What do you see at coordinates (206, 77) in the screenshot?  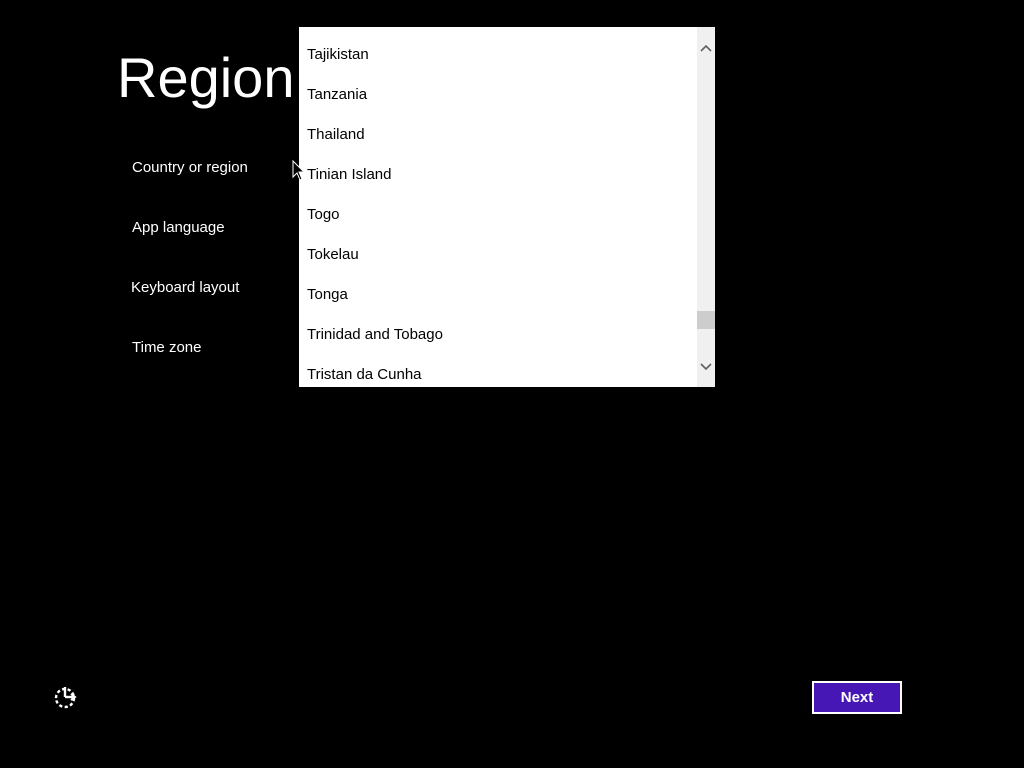 I see `page-title: Region` at bounding box center [206, 77].